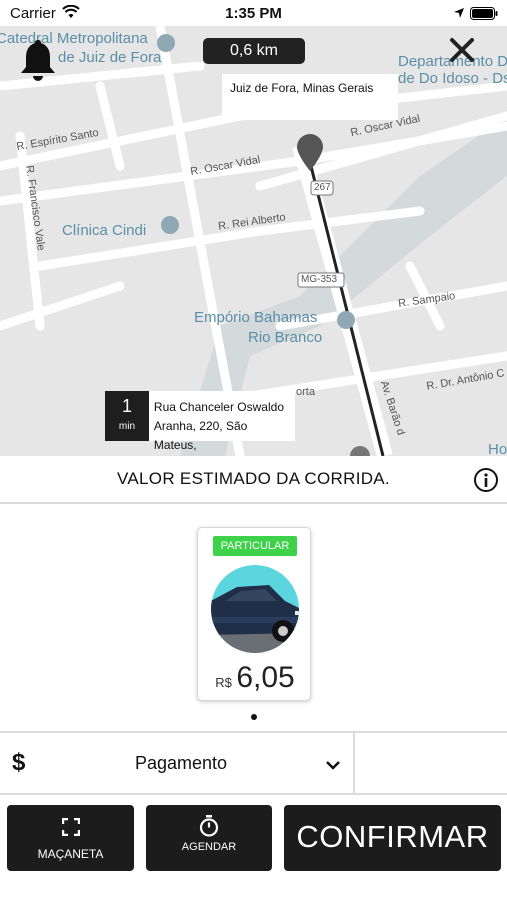  I want to click on map-label-clinica: Clínica Cindi, so click(104, 230).